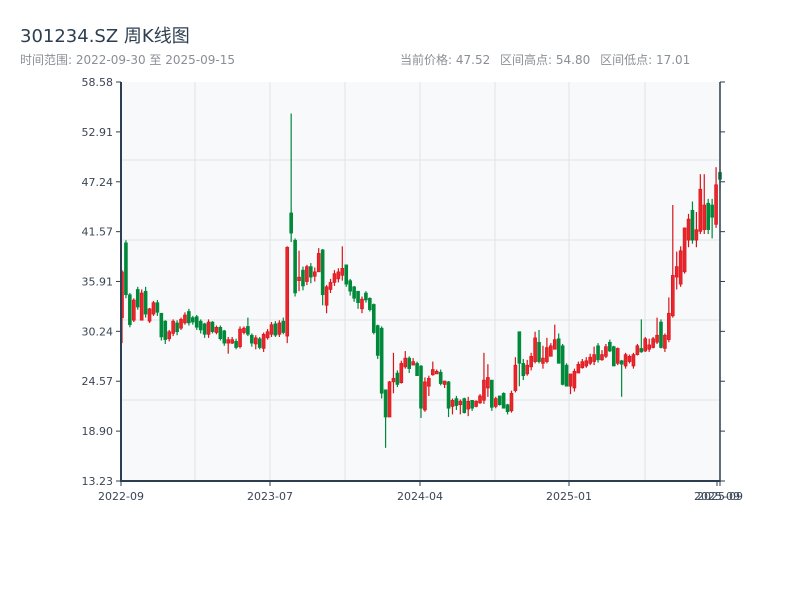 The width and height of the screenshot is (800, 600). What do you see at coordinates (569, 496) in the screenshot?
I see `x-tick-label: 2025-01` at bounding box center [569, 496].